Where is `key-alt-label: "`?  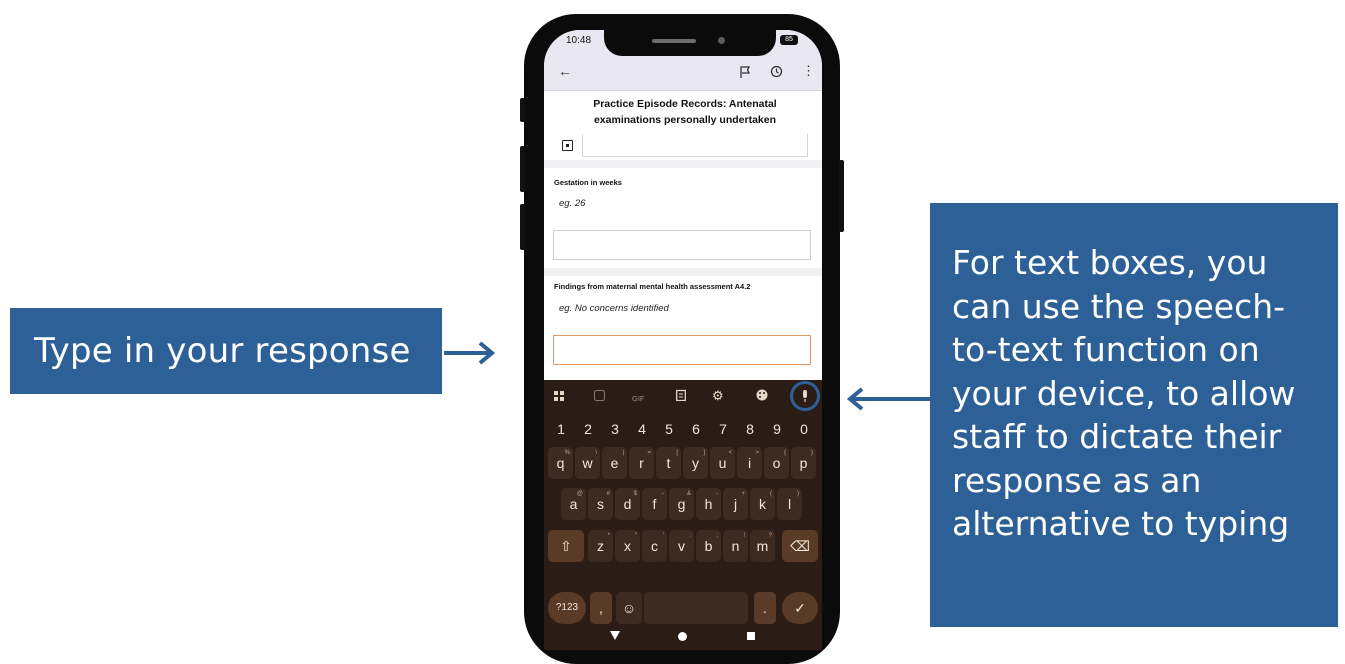 key-alt-label: " is located at coordinates (635, 536).